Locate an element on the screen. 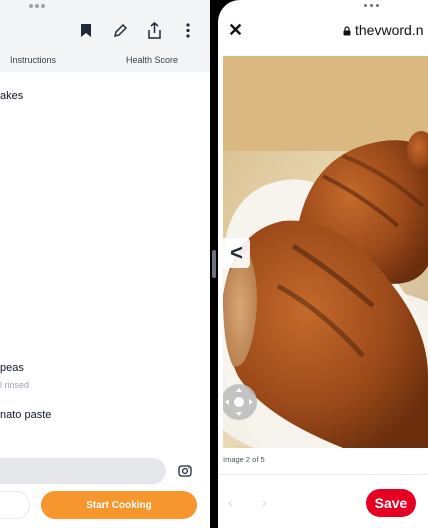 This screenshot has width=428, height=528. recipe-toolbar is located at coordinates (137, 30).